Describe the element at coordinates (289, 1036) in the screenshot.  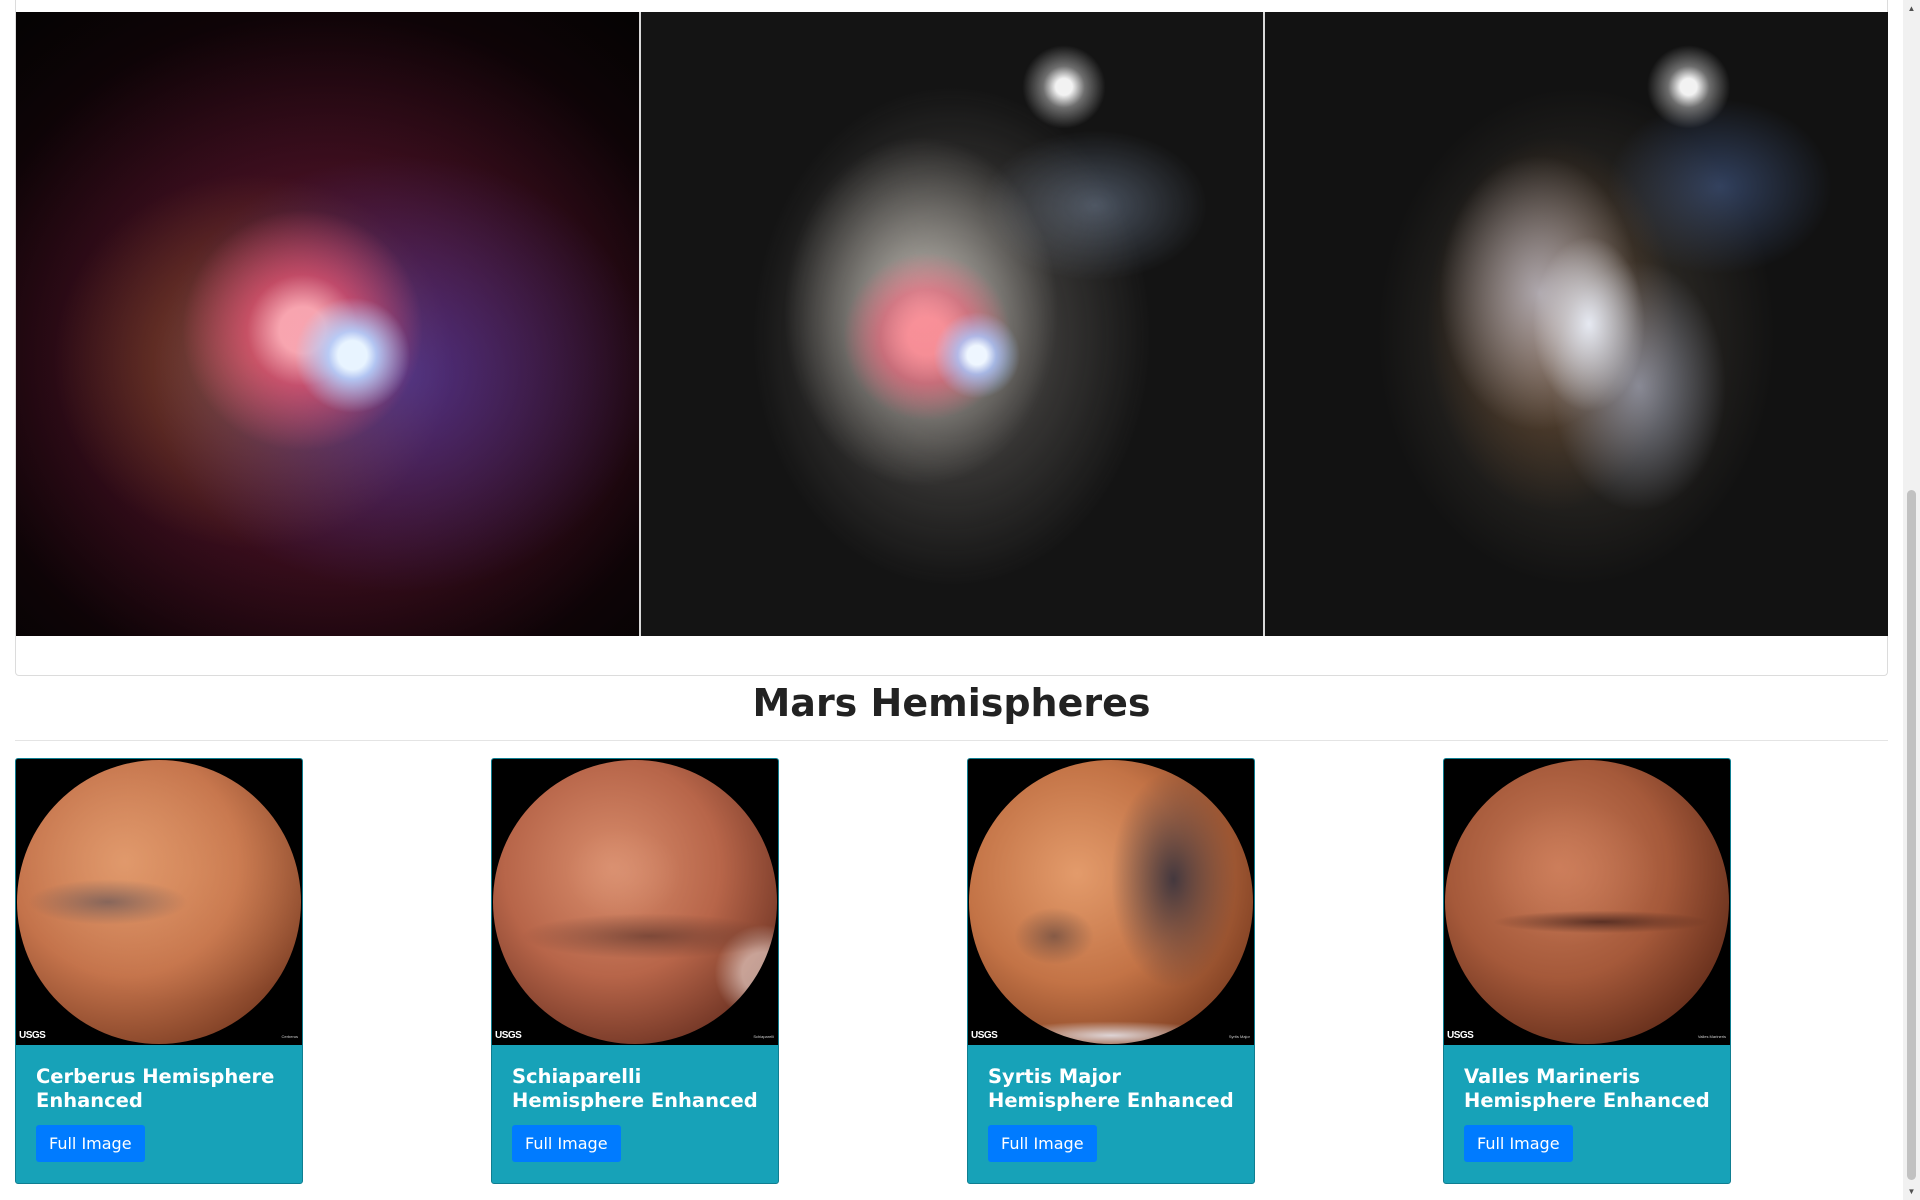
I see `thumbnail-caption: Cerberus` at that location.